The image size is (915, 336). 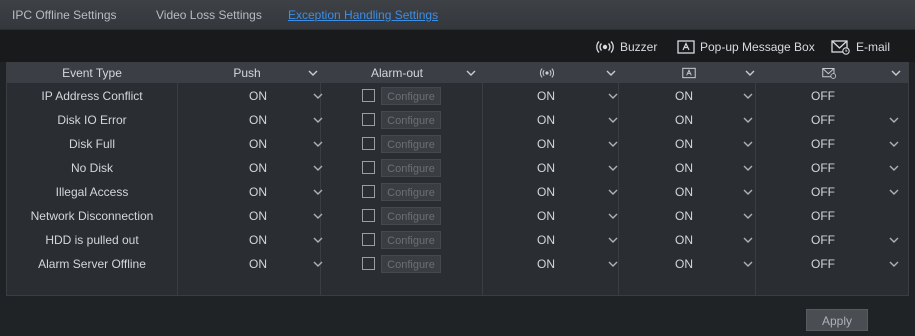 I want to click on event-type-cell: Disk IO Error, so click(x=92, y=120).